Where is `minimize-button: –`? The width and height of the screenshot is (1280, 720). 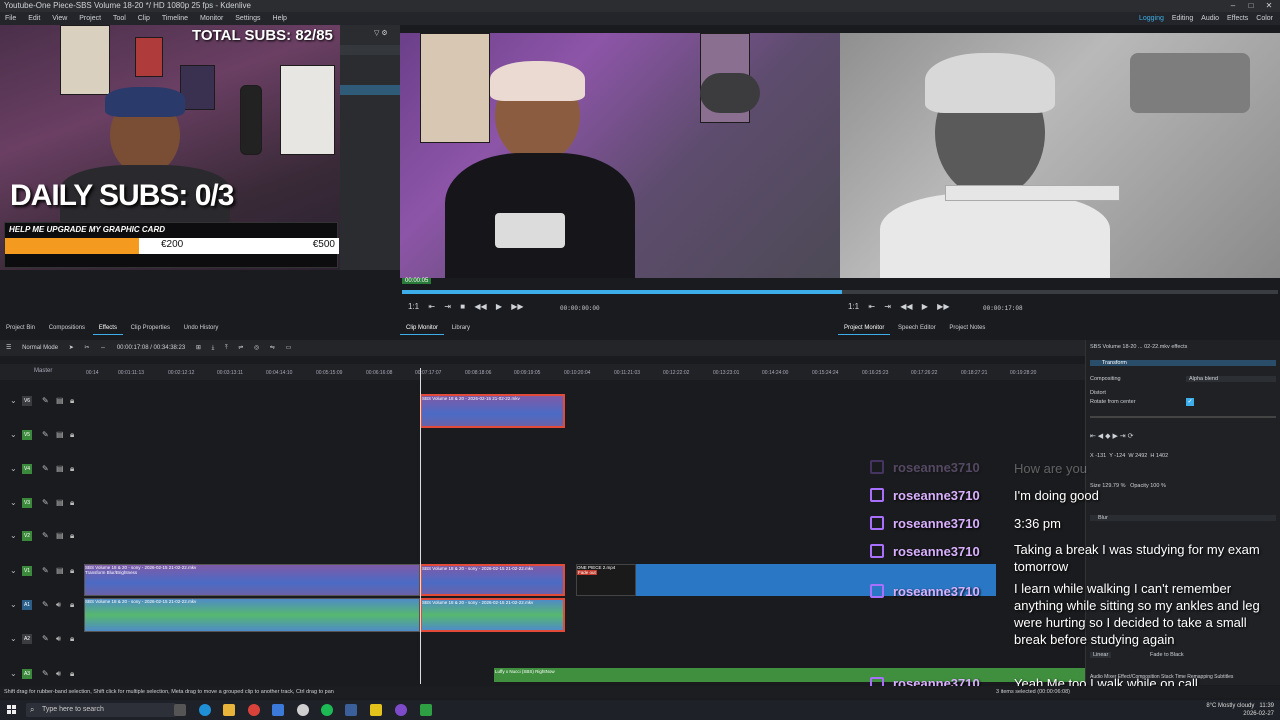 minimize-button: – is located at coordinates (1233, 6).